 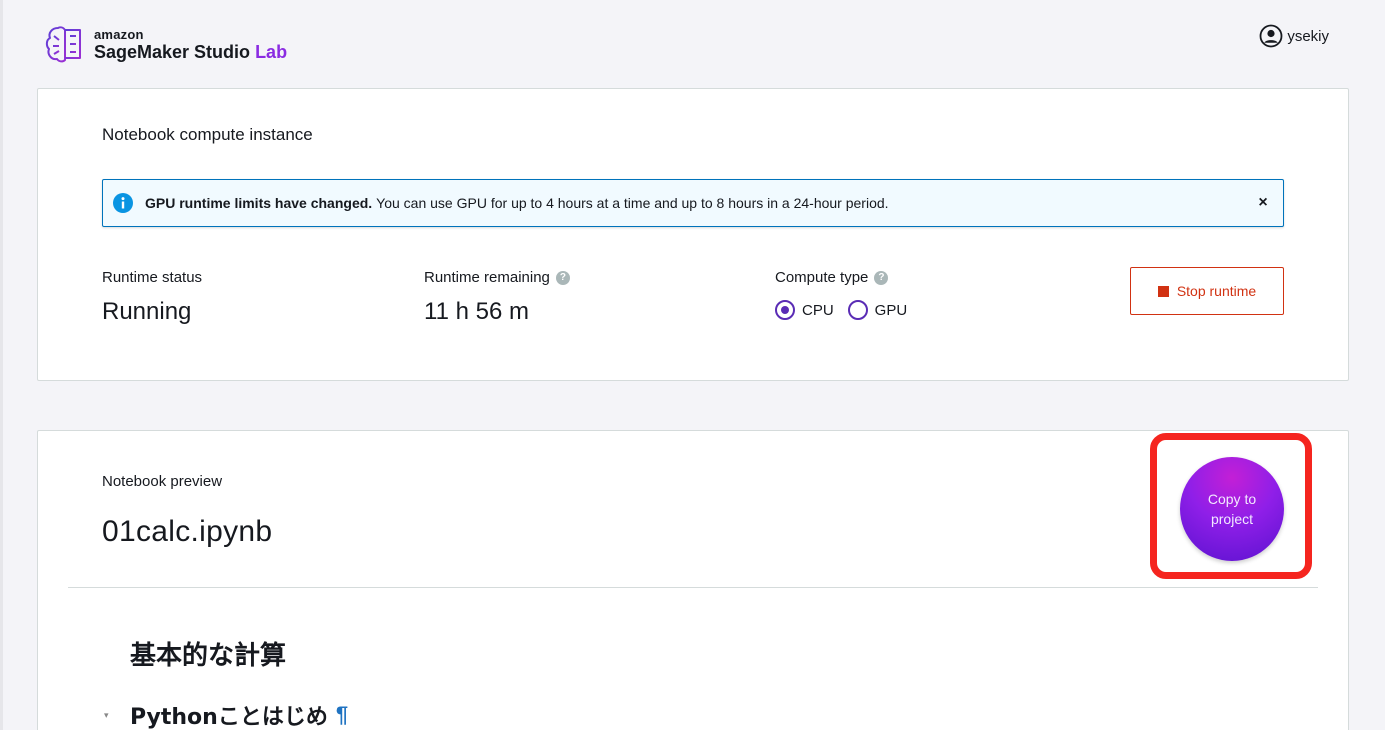 I want to click on anchor-link-icon: ¶, so click(x=342, y=715).